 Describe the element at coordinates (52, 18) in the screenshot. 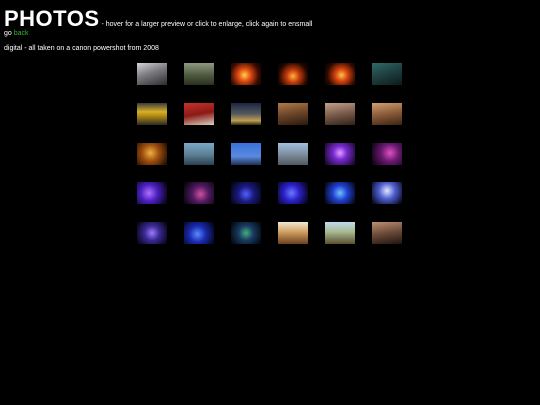

I see `page-title: PHOTOS` at that location.